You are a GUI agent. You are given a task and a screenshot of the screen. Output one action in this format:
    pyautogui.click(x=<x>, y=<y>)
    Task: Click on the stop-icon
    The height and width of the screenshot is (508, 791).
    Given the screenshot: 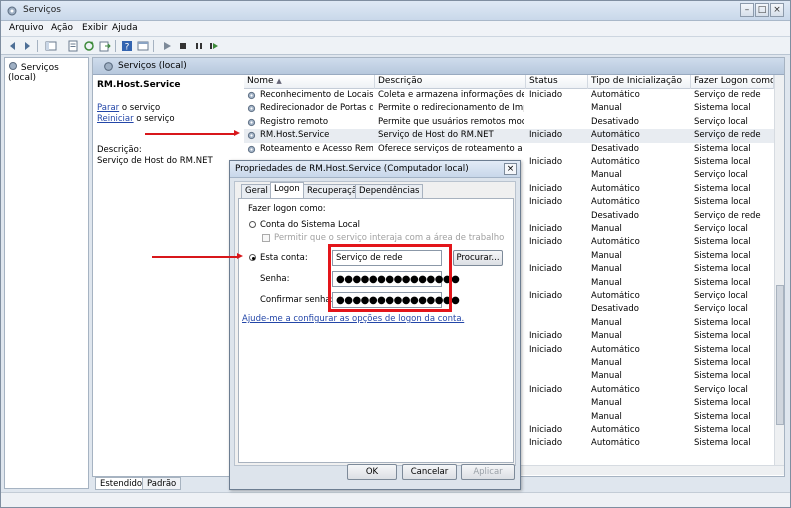 What is the action you would take?
    pyautogui.click(x=183, y=46)
    